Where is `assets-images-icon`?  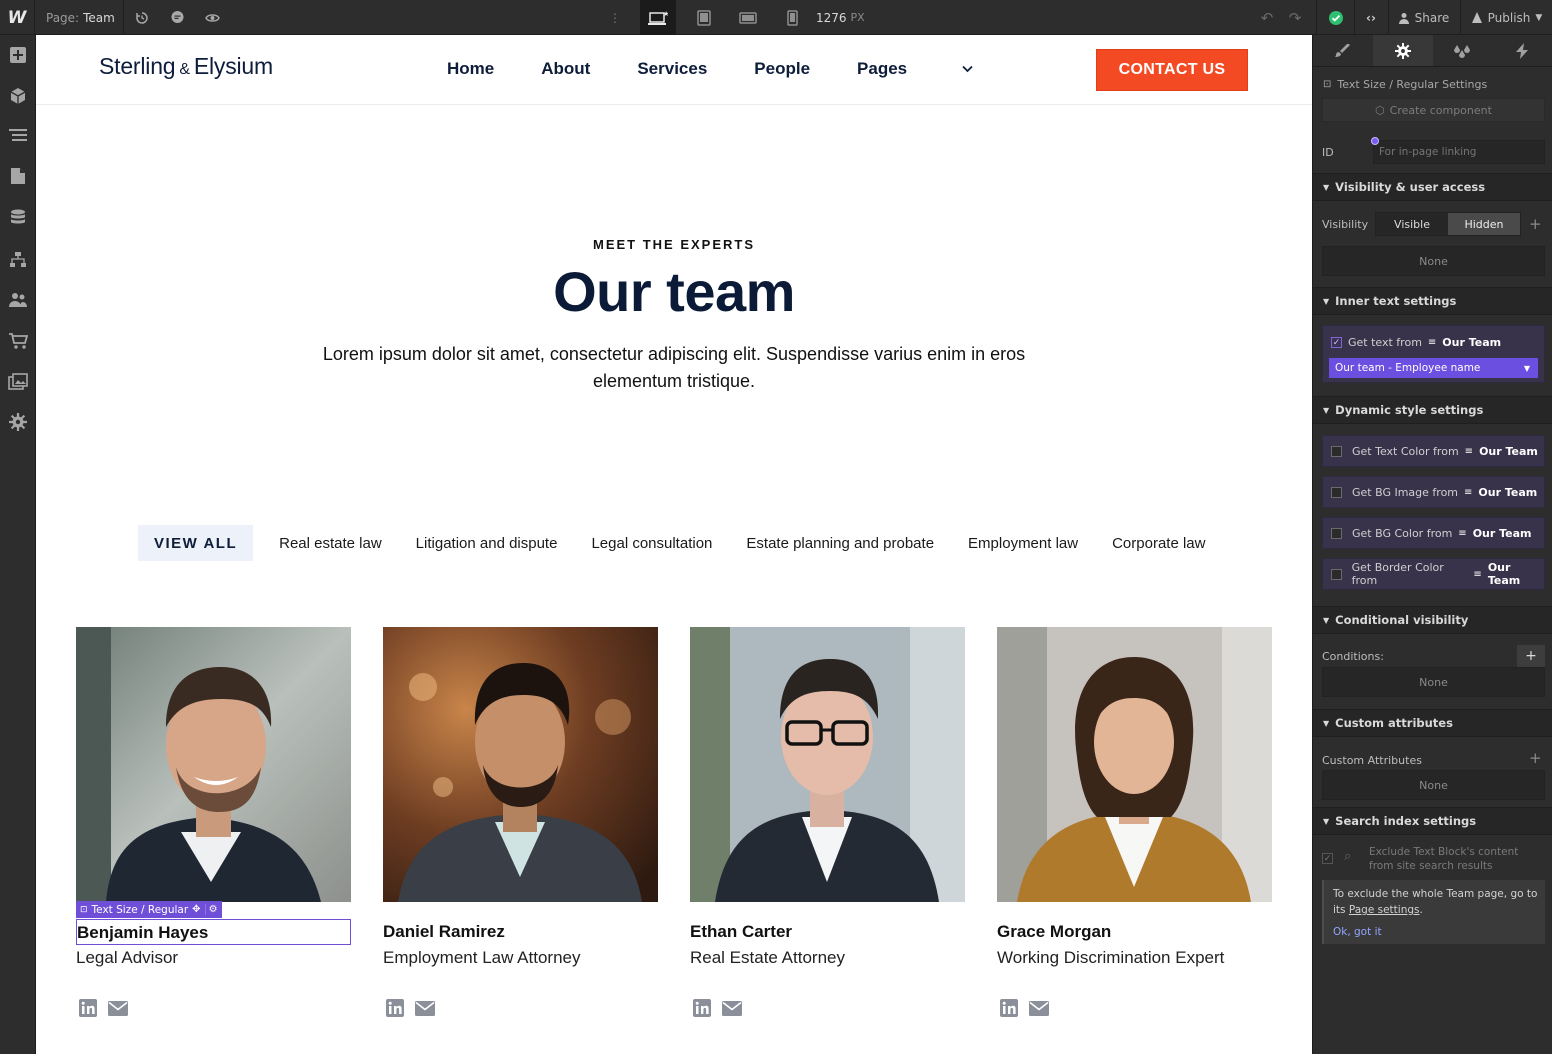
assets-images-icon is located at coordinates (18, 382).